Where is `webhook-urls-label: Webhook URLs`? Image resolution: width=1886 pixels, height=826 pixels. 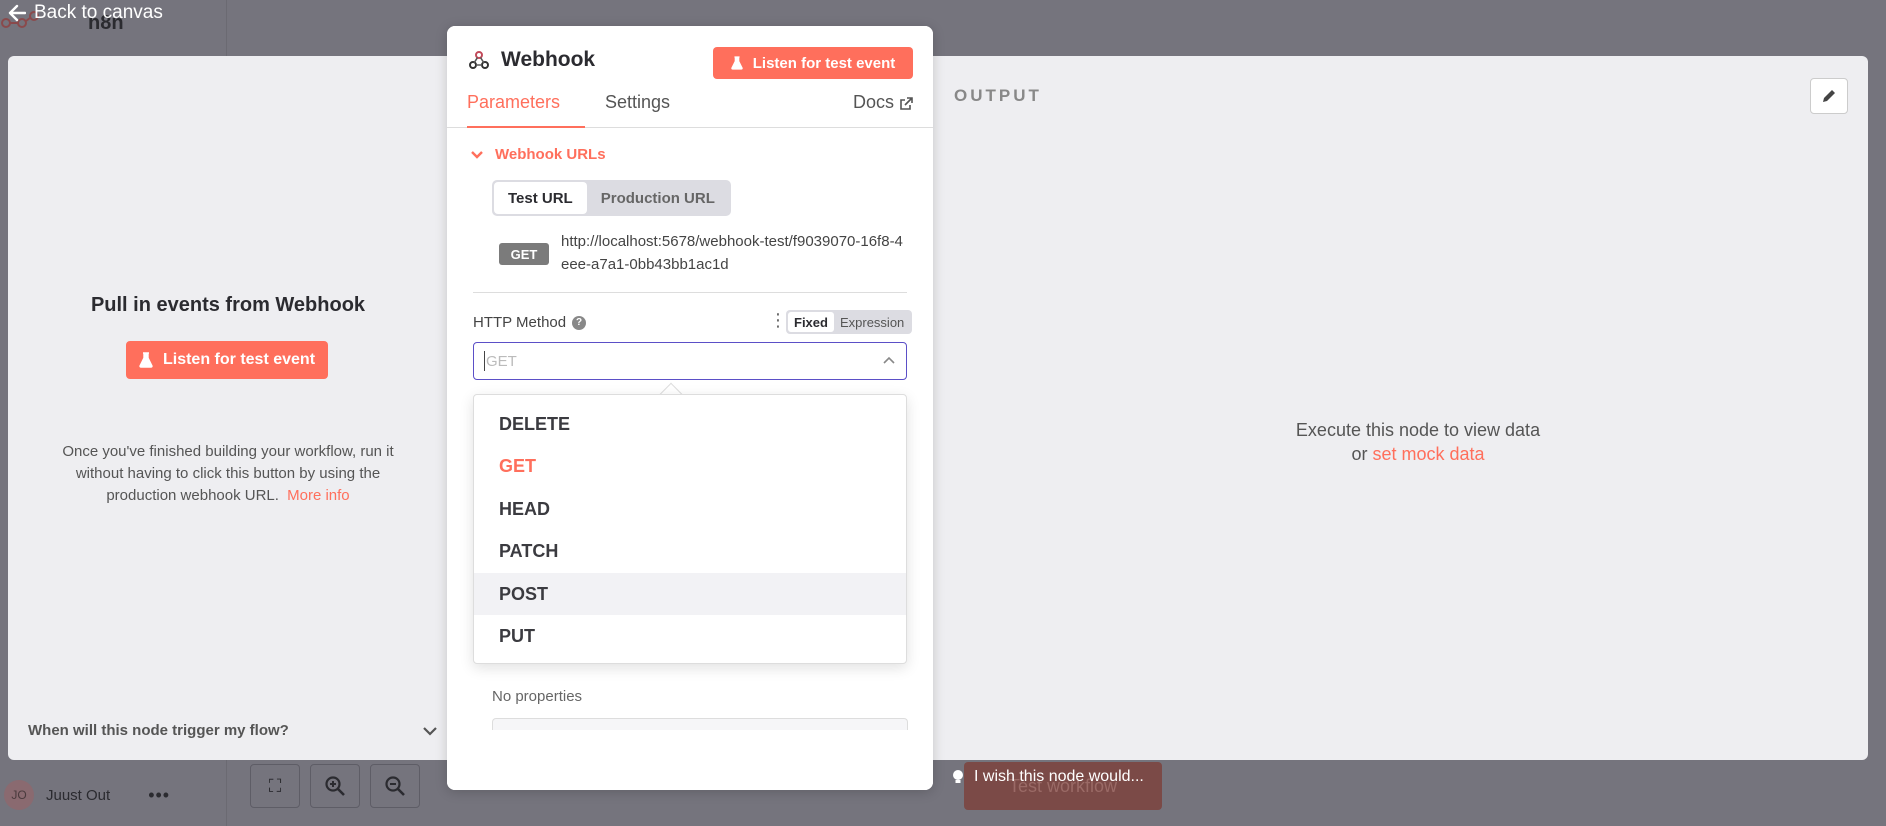
webhook-urls-label: Webhook URLs is located at coordinates (550, 154).